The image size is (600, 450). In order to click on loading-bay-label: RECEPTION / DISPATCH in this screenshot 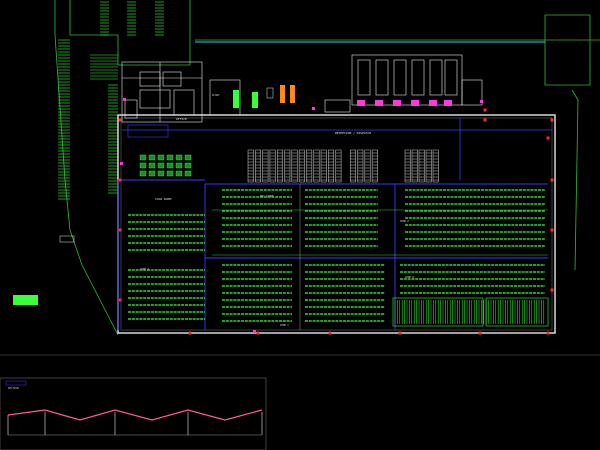, I will do `click(353, 133)`.